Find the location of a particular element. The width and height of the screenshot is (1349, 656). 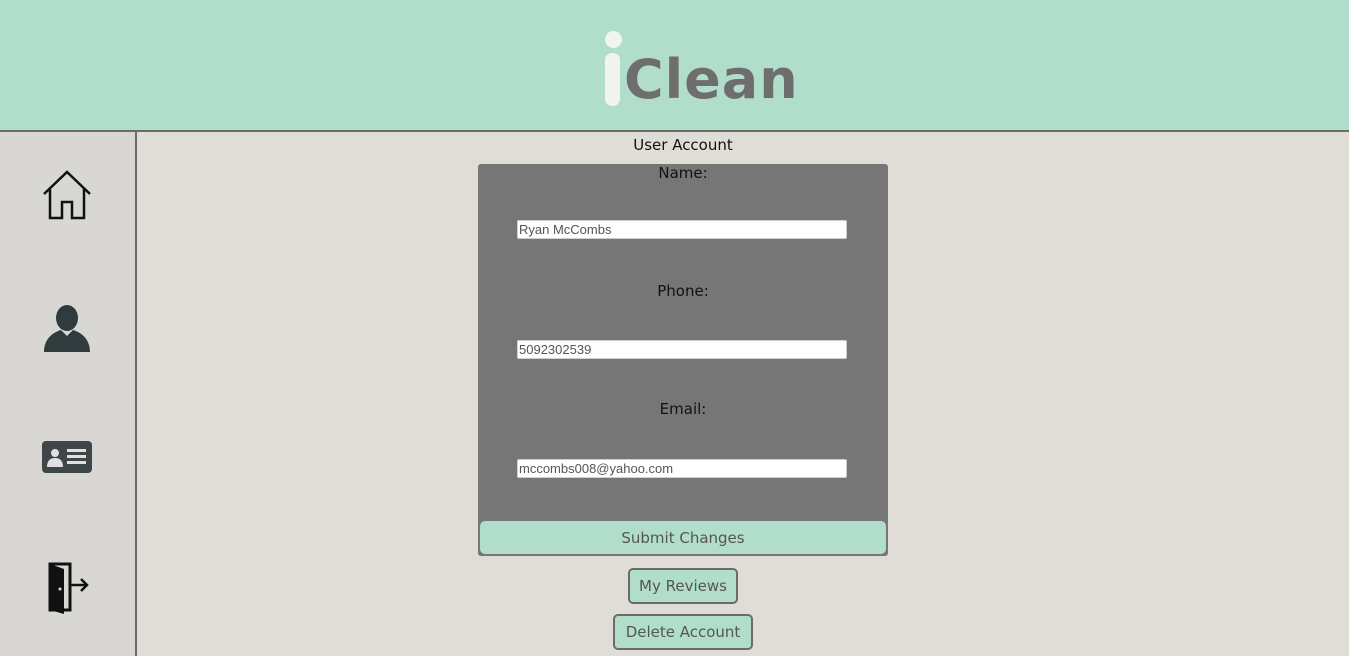

phone-field is located at coordinates (682, 349).